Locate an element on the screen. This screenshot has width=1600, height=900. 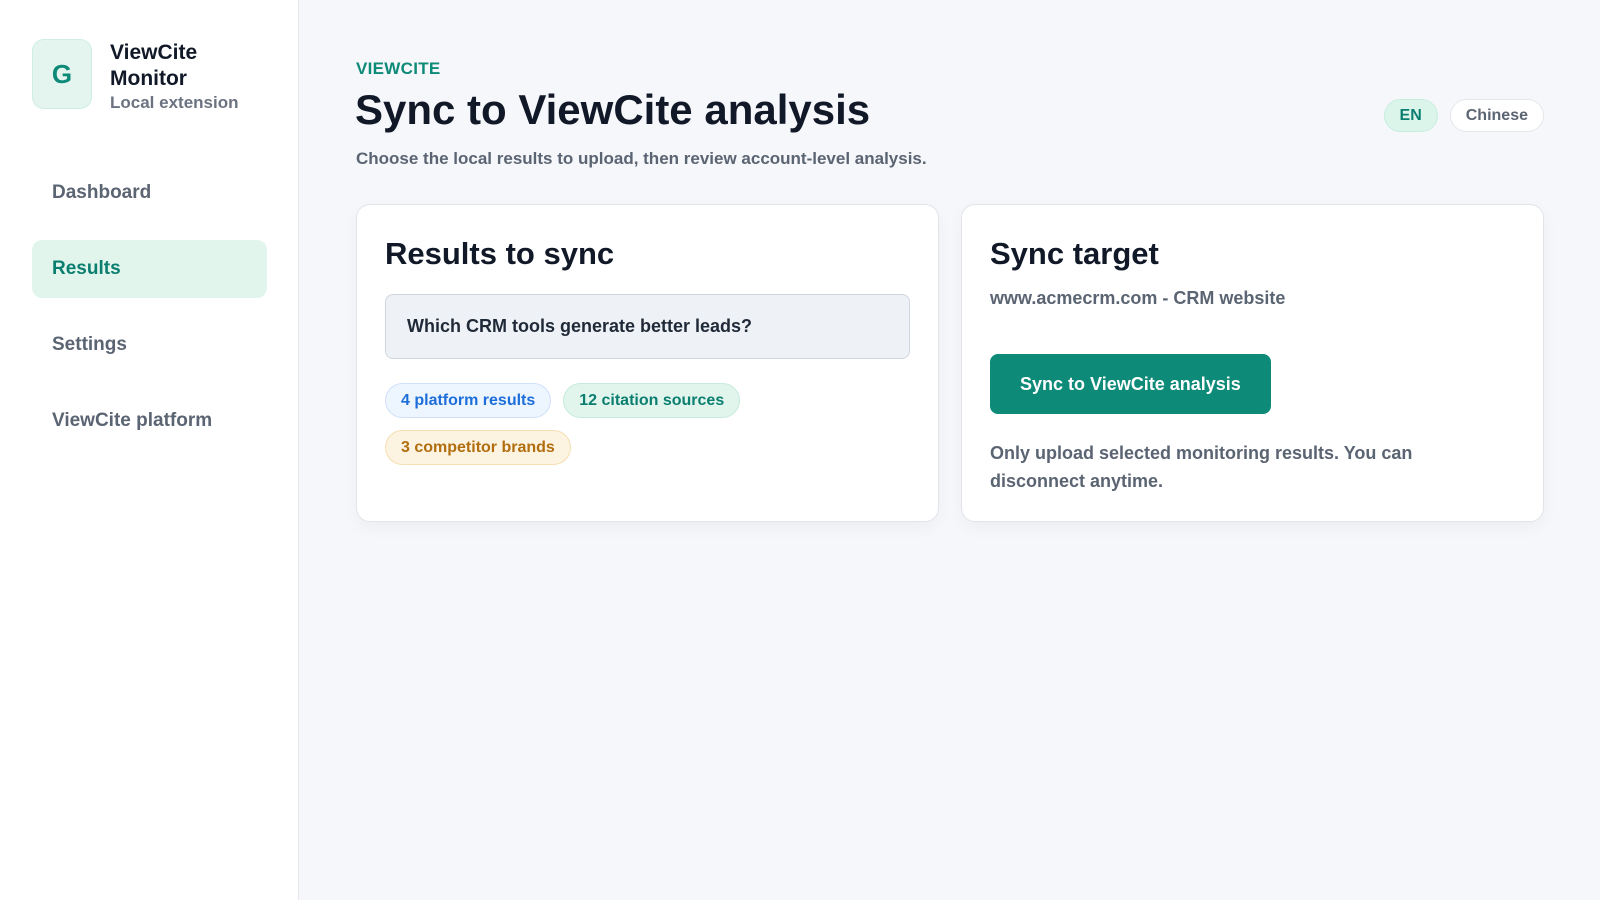
sync-target-title: Sync target is located at coordinates (1074, 253).